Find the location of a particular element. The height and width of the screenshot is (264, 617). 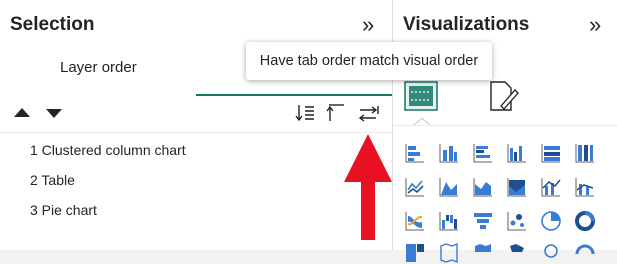

tab-order-underline is located at coordinates (294, 95).